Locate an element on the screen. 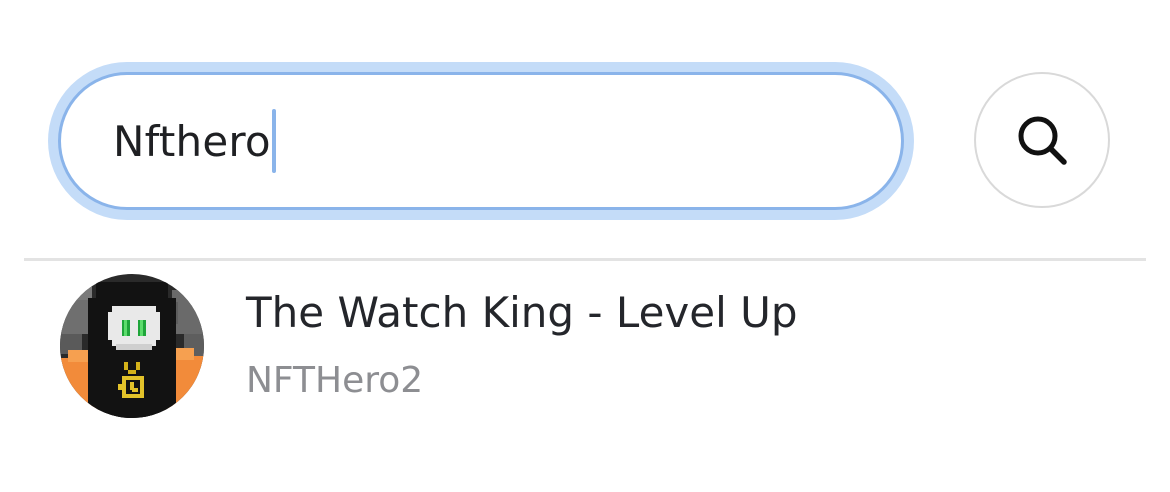  result-subtitle: NFTHero2 is located at coordinates (335, 380).